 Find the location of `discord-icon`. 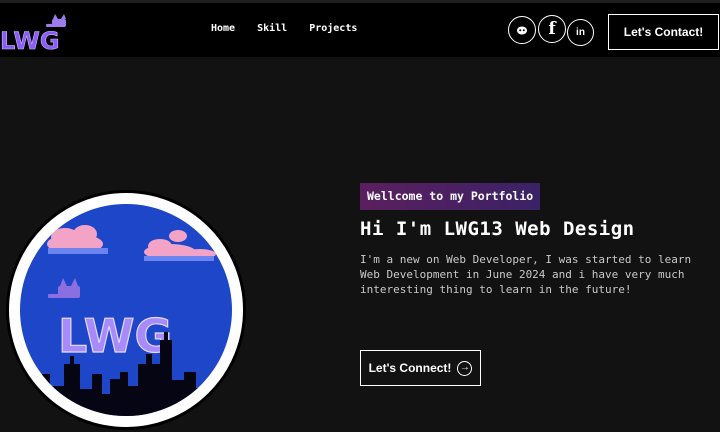

discord-icon is located at coordinates (522, 30).